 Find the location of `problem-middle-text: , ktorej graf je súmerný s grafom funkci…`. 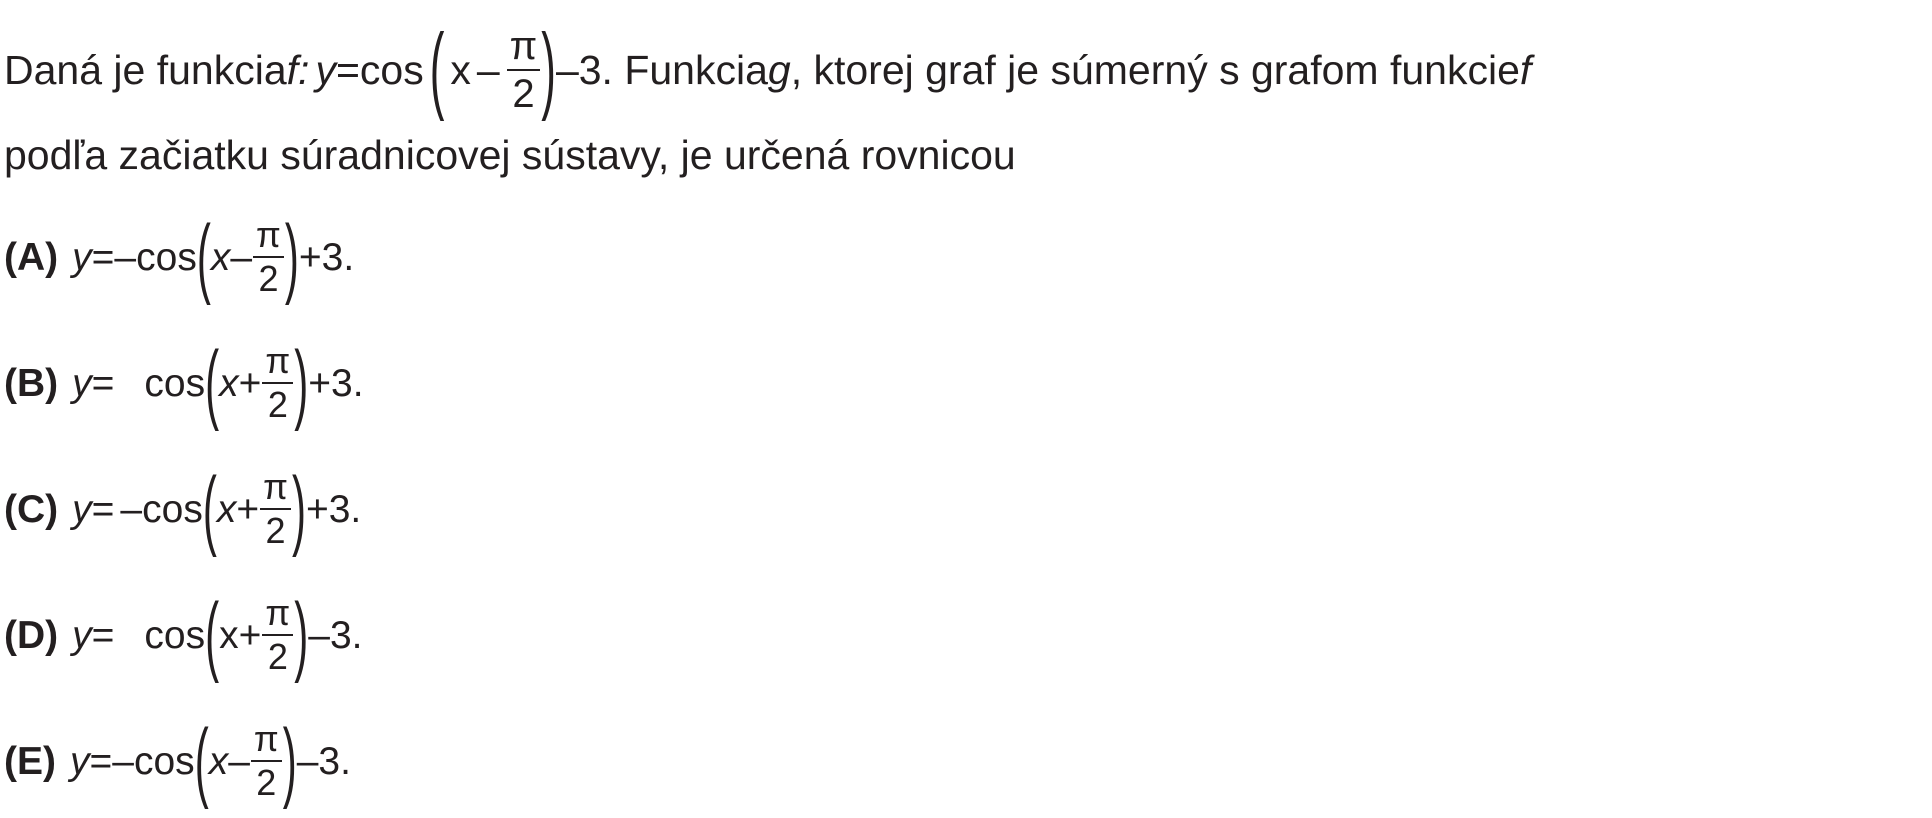

problem-middle-text: , ktorej graf je súmerný s grafom funkci… is located at coordinates (1155, 69).